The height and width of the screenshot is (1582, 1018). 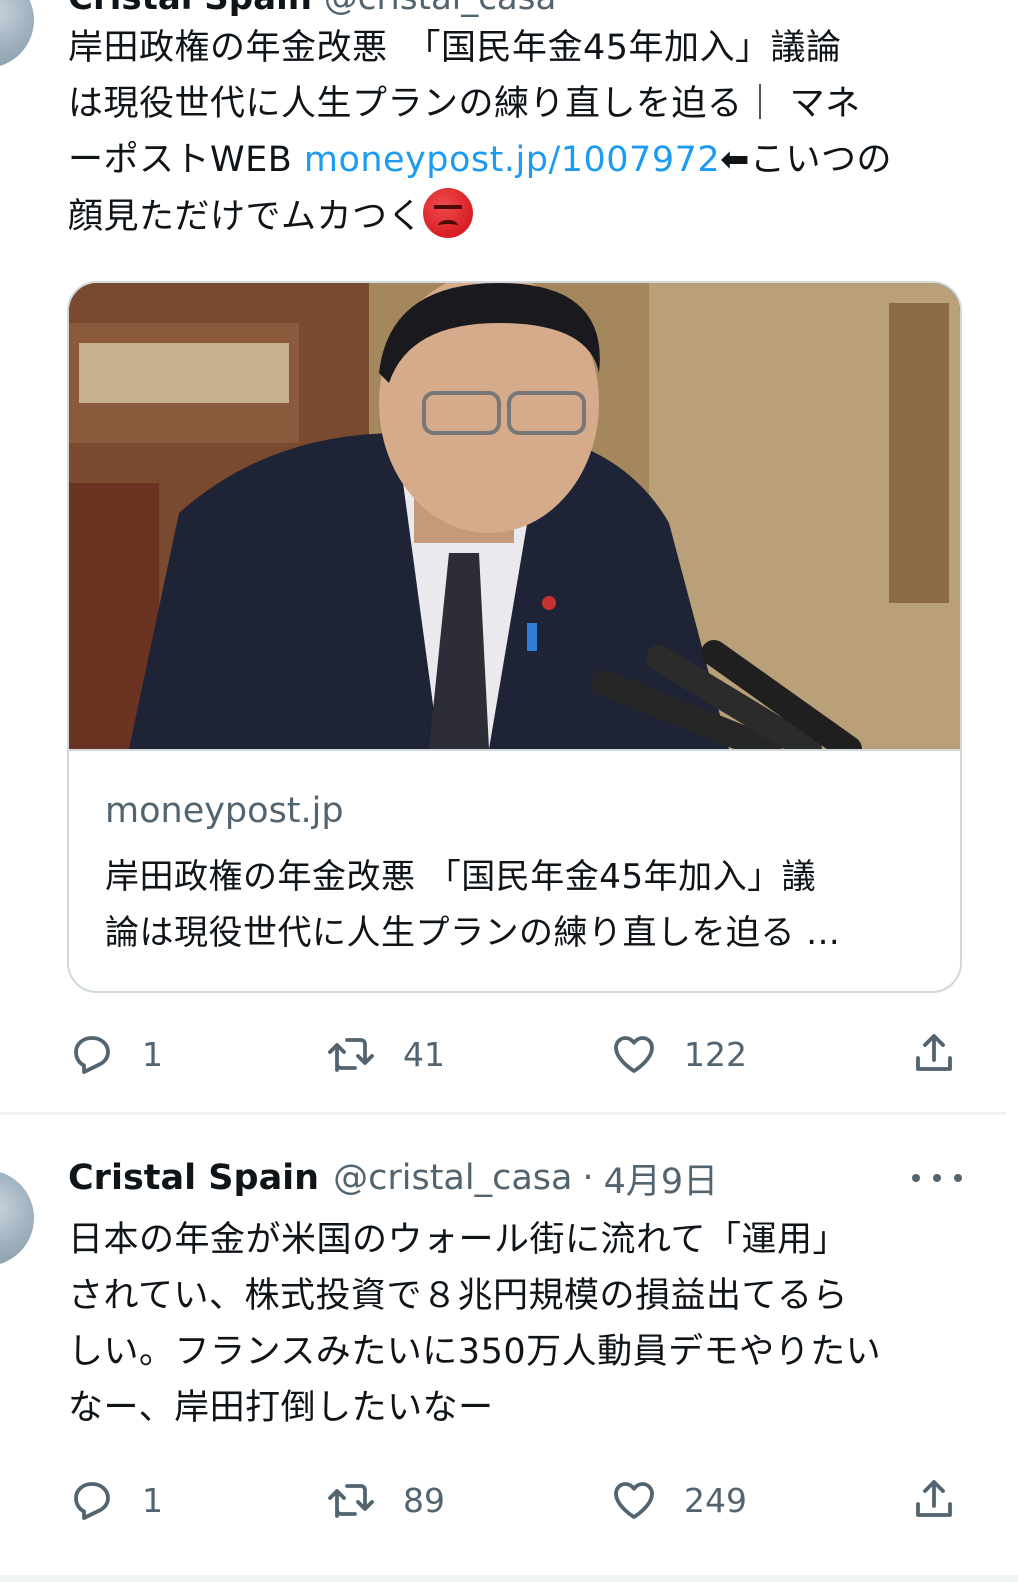 I want to click on angry-face-icon, so click(x=448, y=213).